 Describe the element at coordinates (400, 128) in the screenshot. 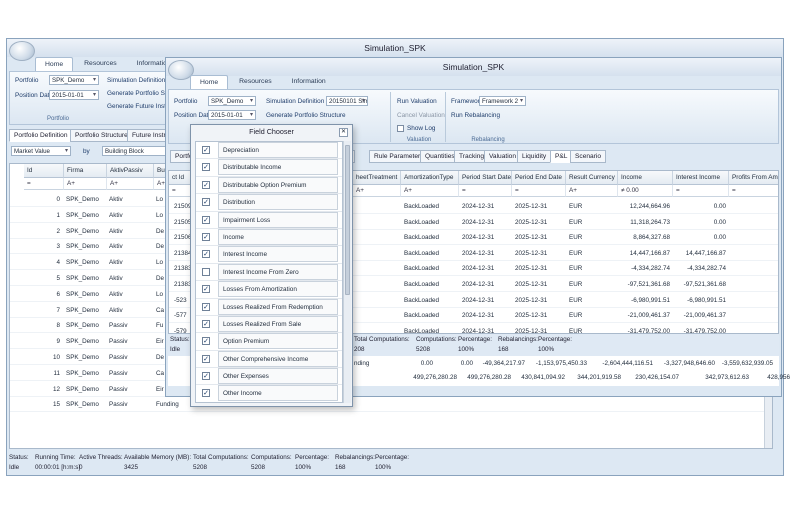

I see `front-showlog-checkbox` at that location.